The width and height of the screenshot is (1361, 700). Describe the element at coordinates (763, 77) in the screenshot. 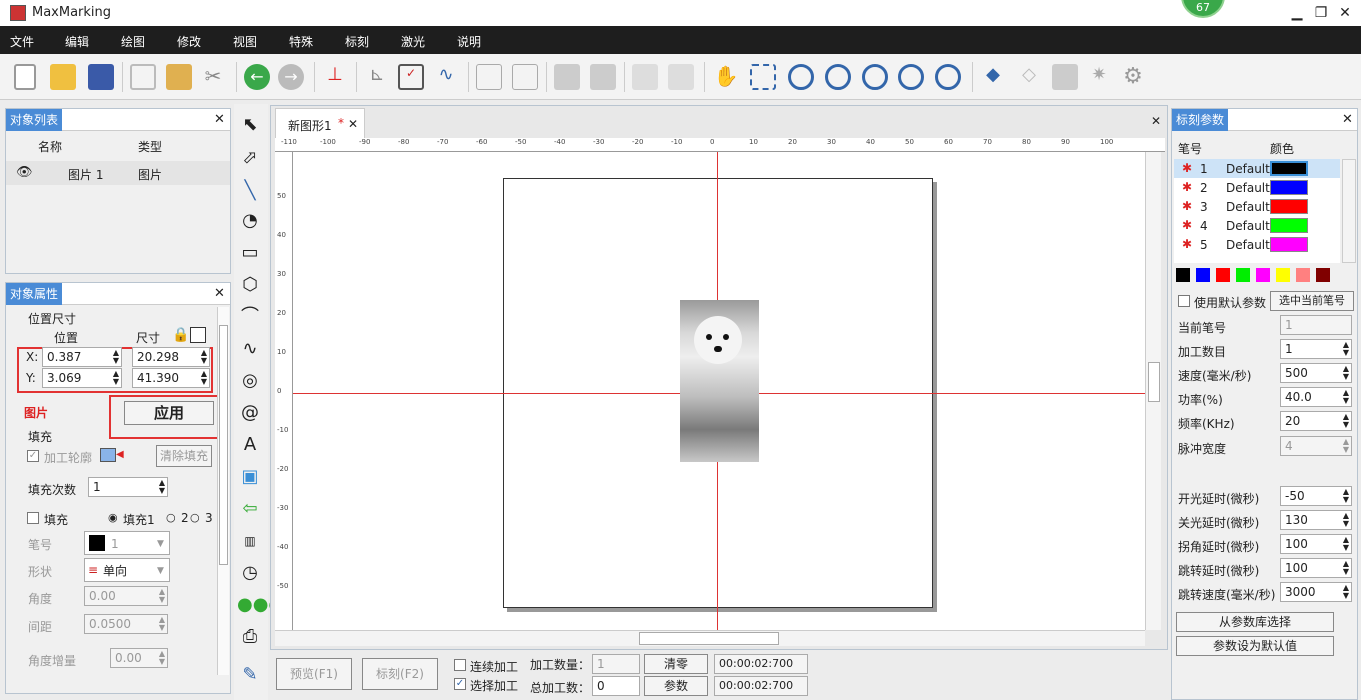

I see `zoom-fit-icon` at that location.